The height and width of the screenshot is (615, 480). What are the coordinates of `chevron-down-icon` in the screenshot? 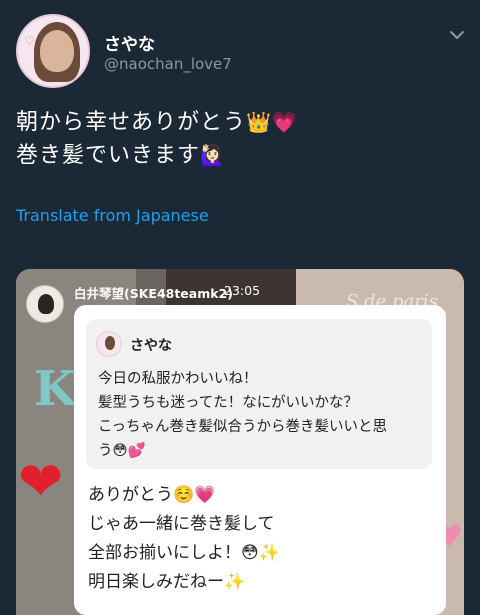 It's located at (457, 35).